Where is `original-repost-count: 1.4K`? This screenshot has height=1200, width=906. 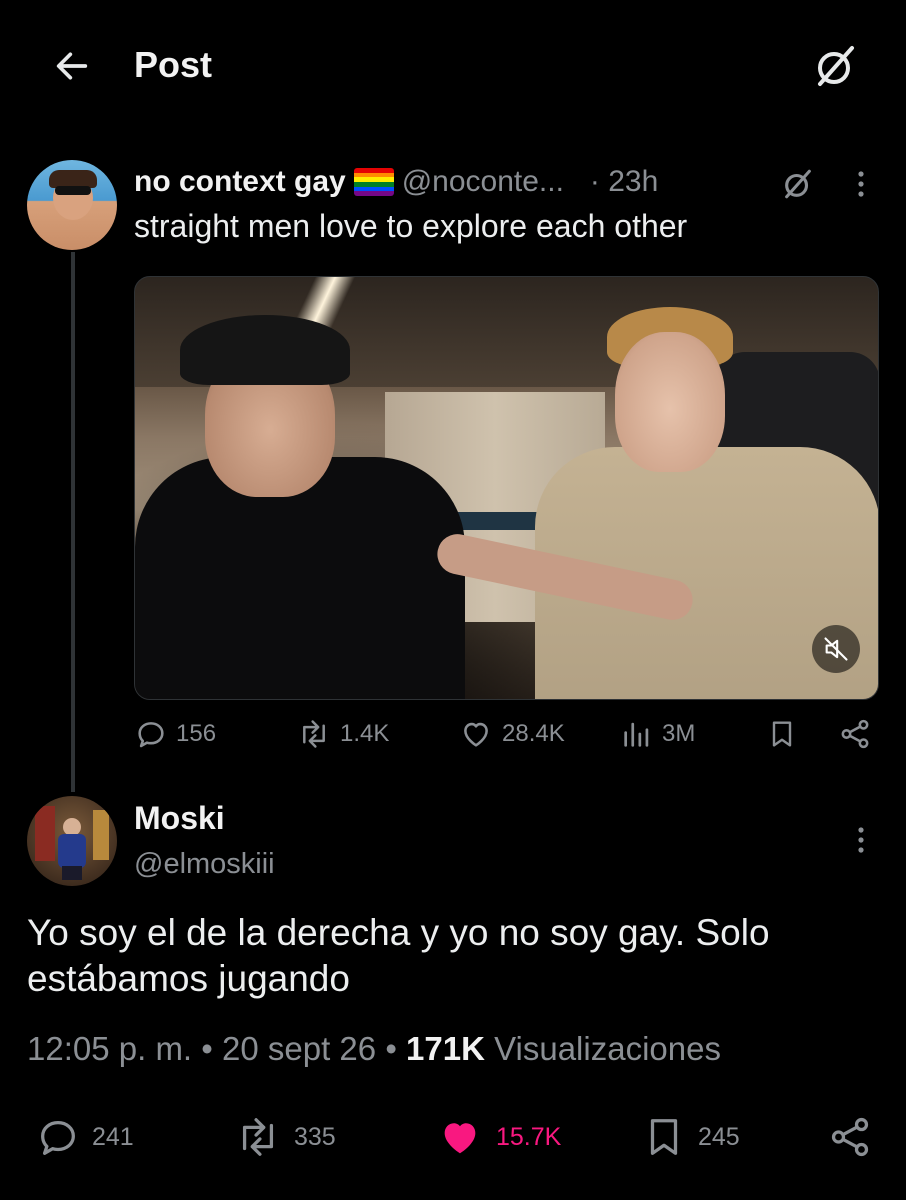 original-repost-count: 1.4K is located at coordinates (365, 733).